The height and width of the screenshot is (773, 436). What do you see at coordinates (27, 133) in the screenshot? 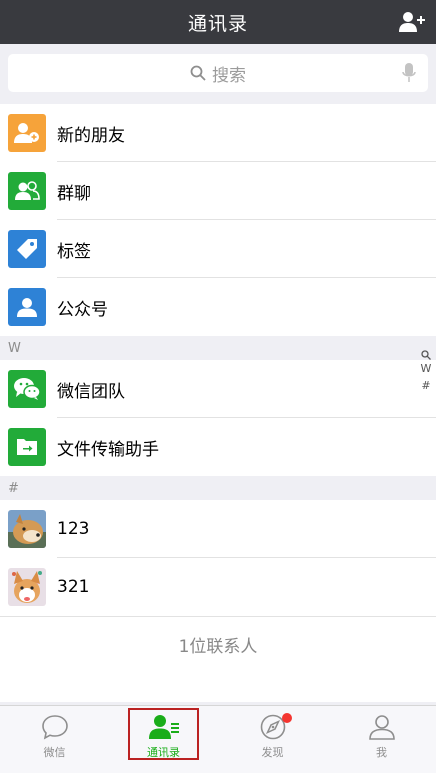
I see `new-friend-icon` at bounding box center [27, 133].